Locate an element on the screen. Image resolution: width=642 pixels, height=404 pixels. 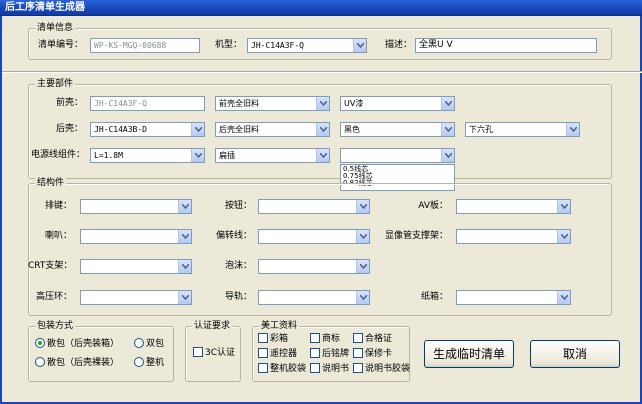
art-checkbox-certificate: 合格证 is located at coordinates (372, 339).